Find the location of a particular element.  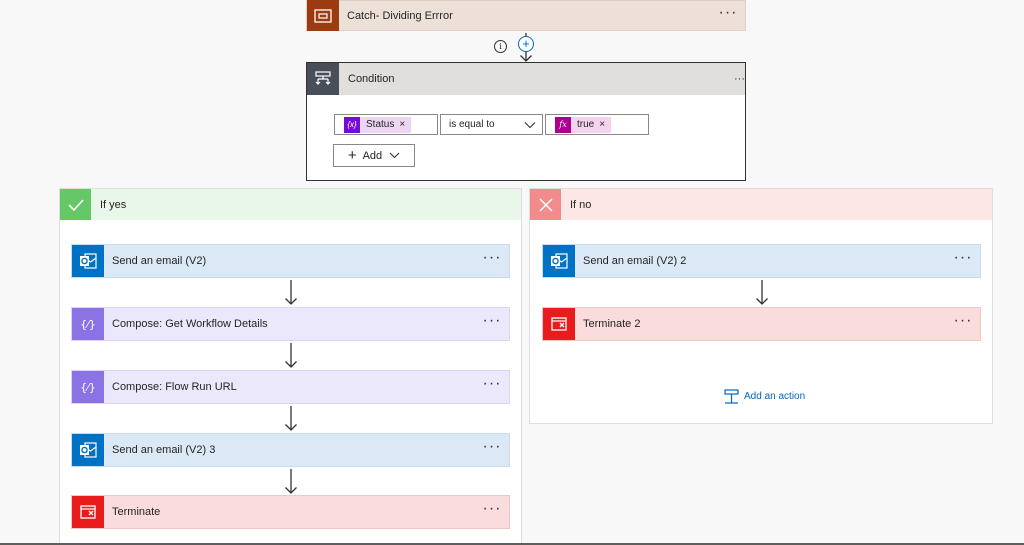

terminate-2-card: Terminate 2 ··· is located at coordinates (761, 324).